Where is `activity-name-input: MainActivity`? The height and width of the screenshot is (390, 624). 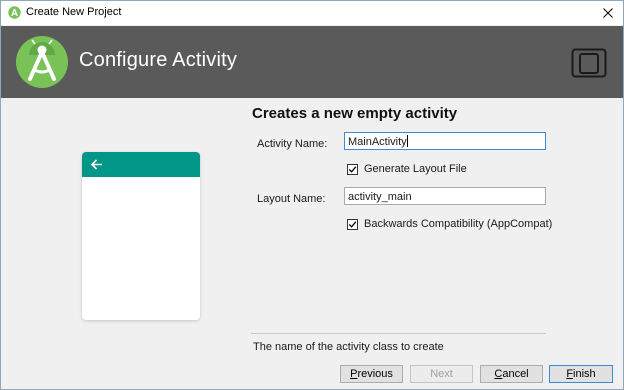
activity-name-input: MainActivity is located at coordinates (445, 141).